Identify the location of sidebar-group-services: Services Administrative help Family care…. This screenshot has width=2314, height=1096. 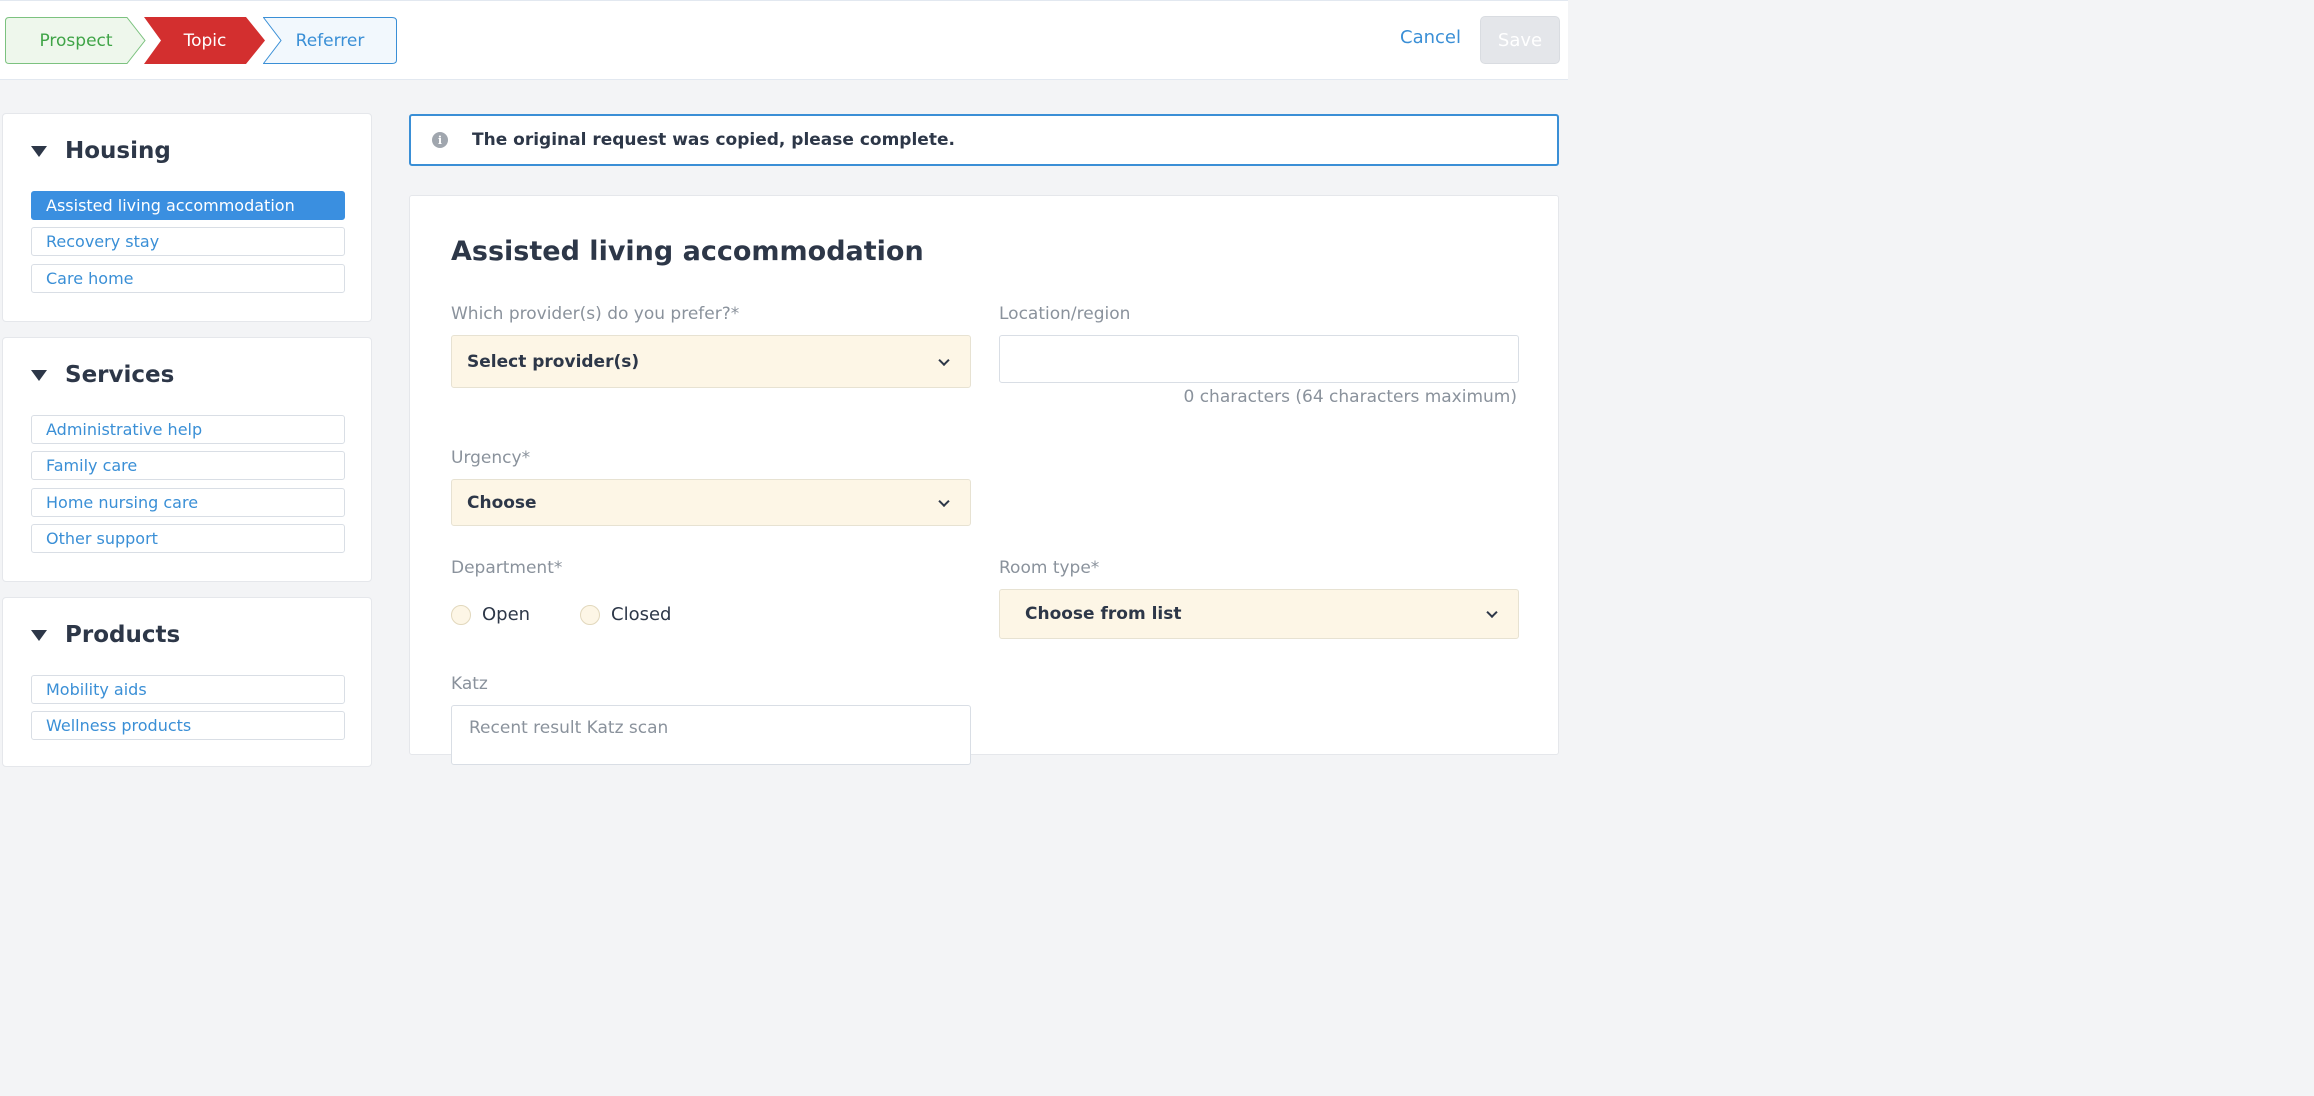
(187, 459).